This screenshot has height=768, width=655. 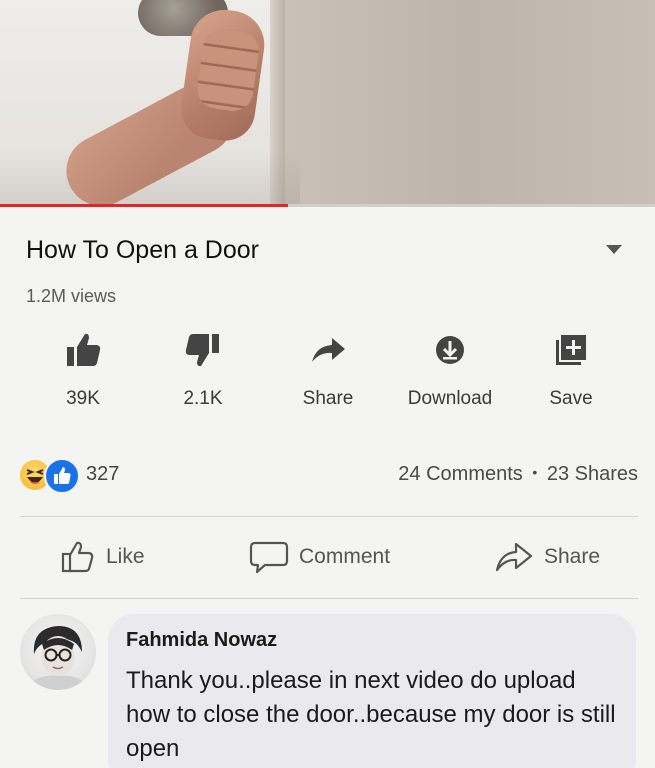 What do you see at coordinates (592, 474) in the screenshot?
I see `shares-count-link: 23 Shares` at bounding box center [592, 474].